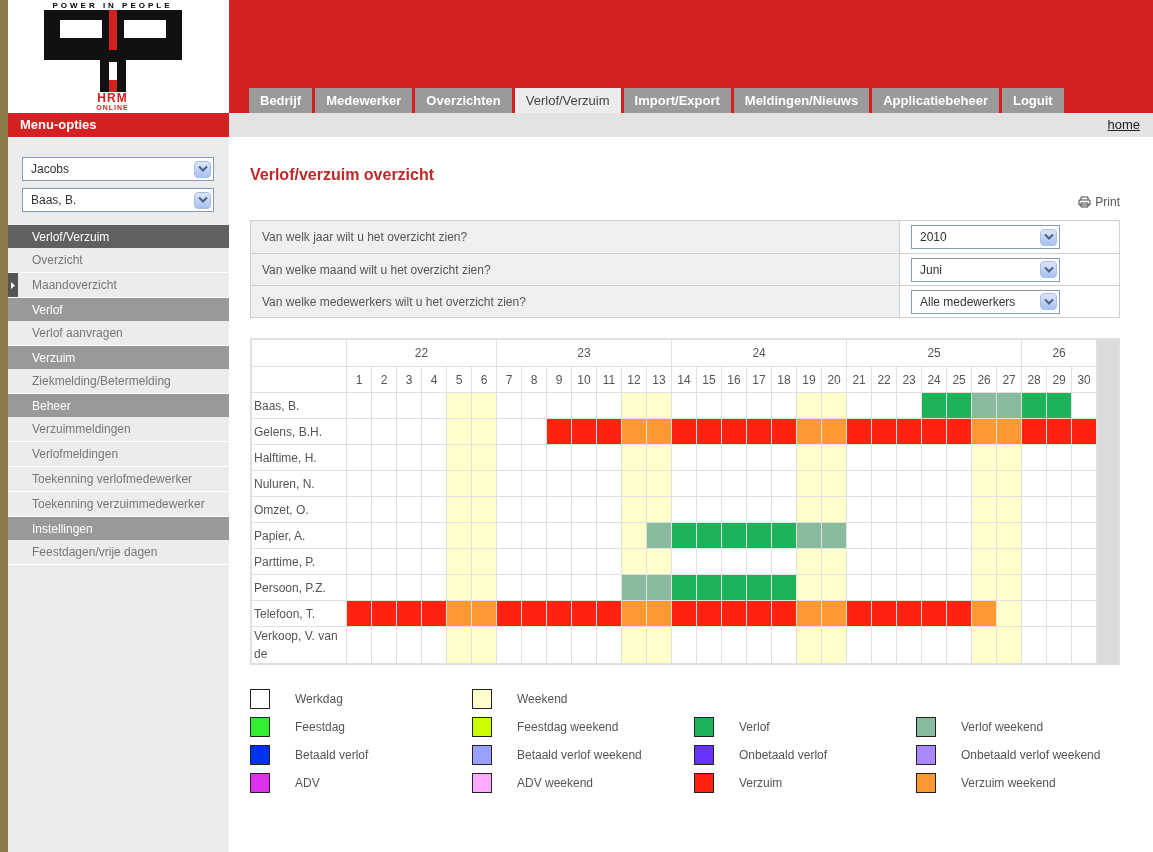 This screenshot has height=852, width=1153. What do you see at coordinates (299, 405) in the screenshot?
I see `employee-name: Baas, B.` at bounding box center [299, 405].